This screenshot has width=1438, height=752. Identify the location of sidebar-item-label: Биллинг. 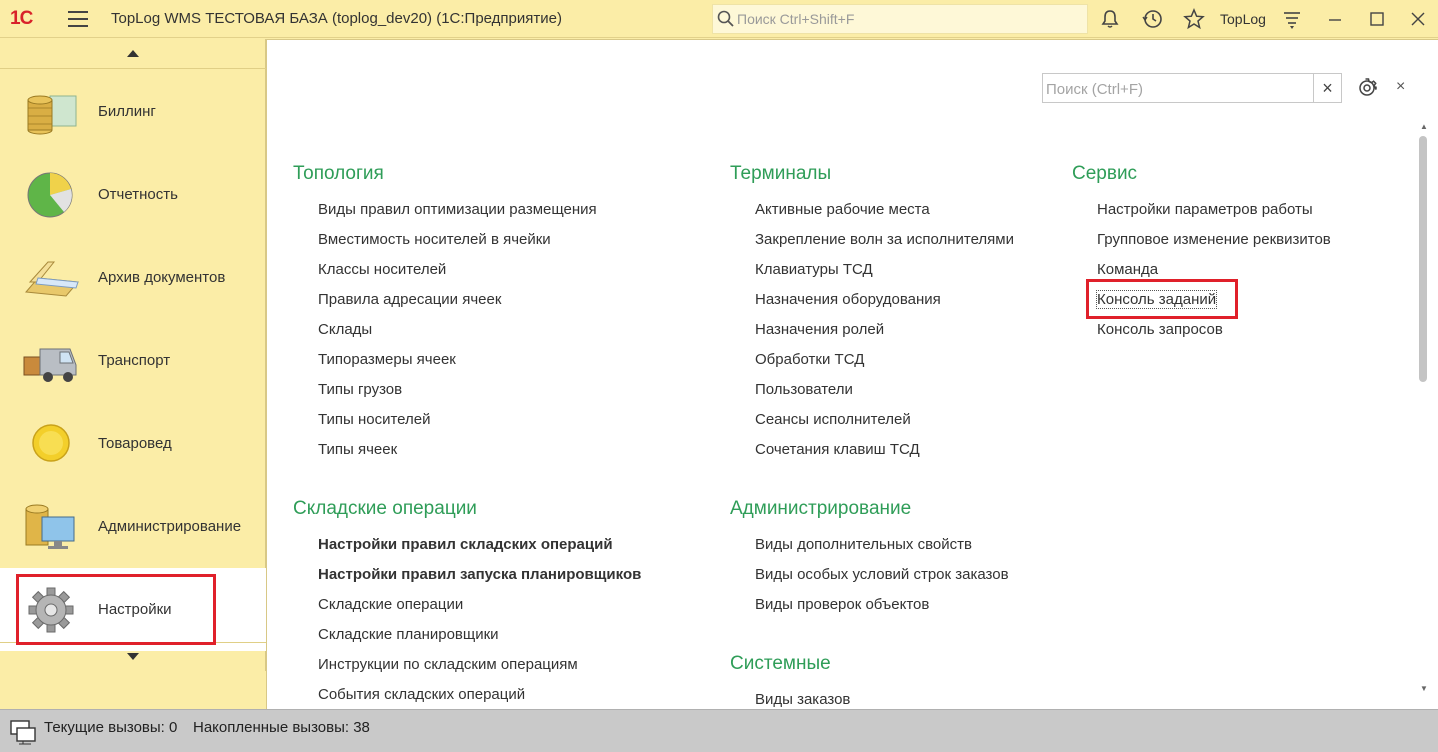
(127, 111).